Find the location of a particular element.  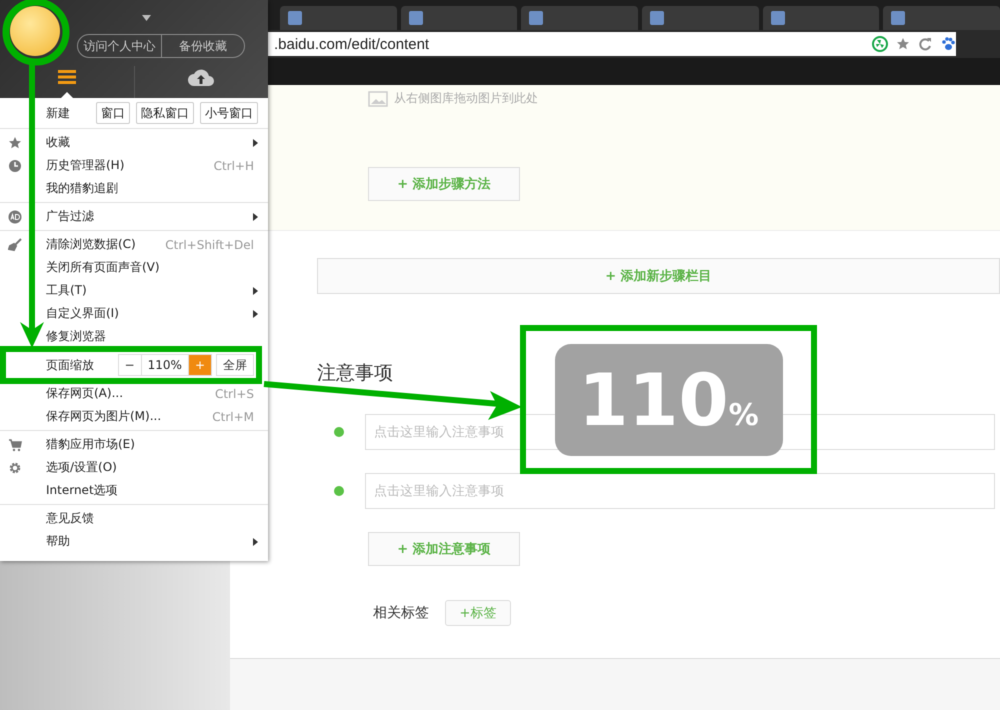

menu-item: 猎豹应用市场(E) is located at coordinates (152, 444).